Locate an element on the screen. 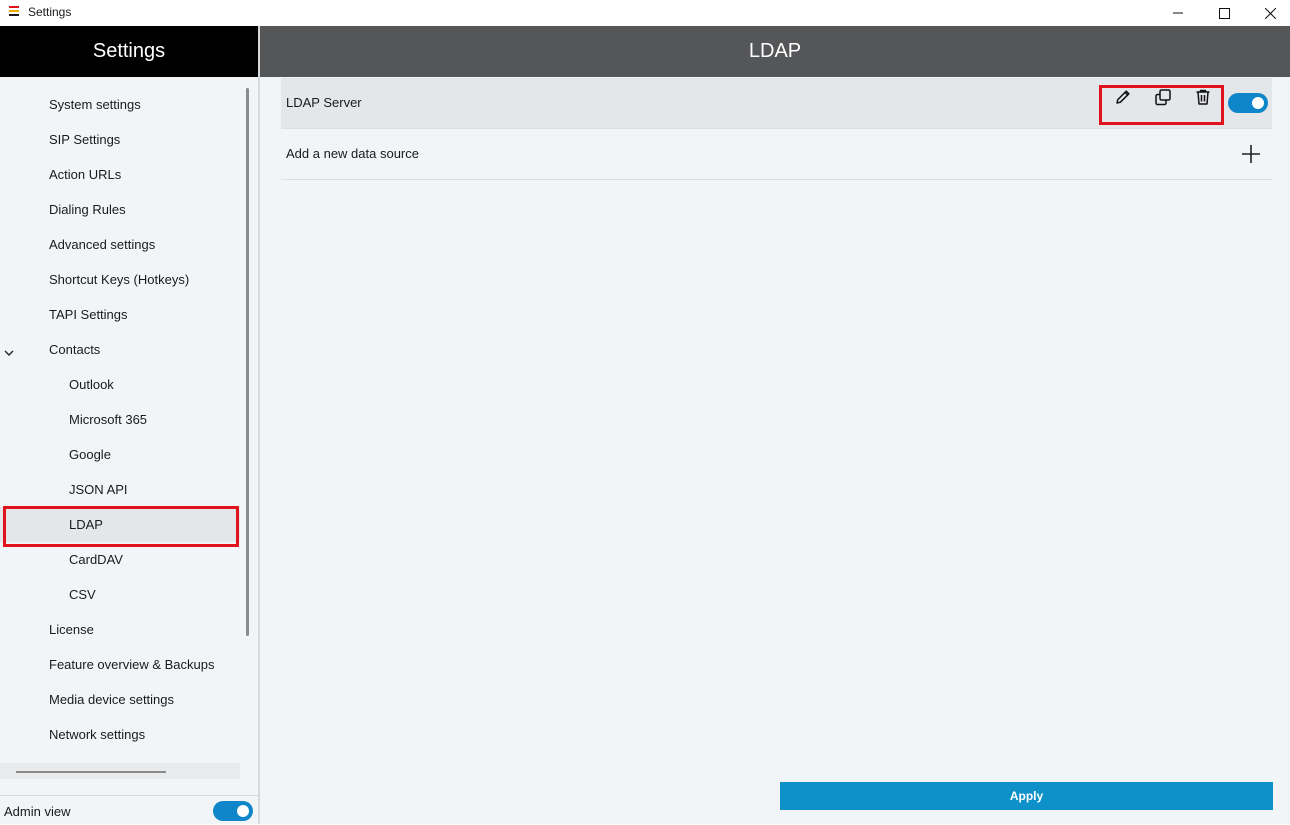 The width and height of the screenshot is (1290, 825). sidebar-item-license: License is located at coordinates (120, 629).